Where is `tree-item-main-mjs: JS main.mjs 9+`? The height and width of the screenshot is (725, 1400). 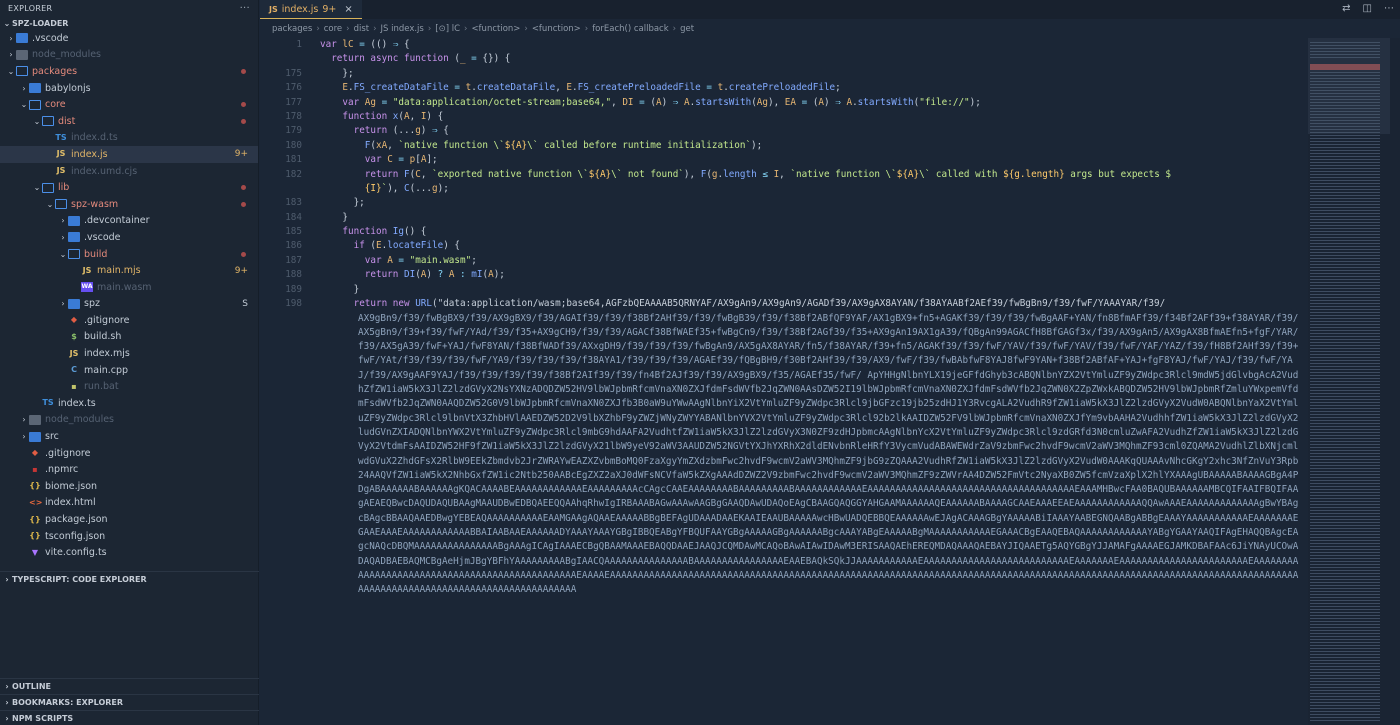
tree-item-main-mjs: JS main.mjs 9+ is located at coordinates (129, 270).